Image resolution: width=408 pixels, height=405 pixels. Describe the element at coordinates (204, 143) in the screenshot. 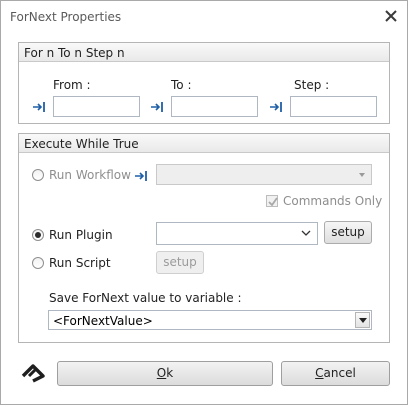

I see `execute-group-header: Execute While True` at that location.